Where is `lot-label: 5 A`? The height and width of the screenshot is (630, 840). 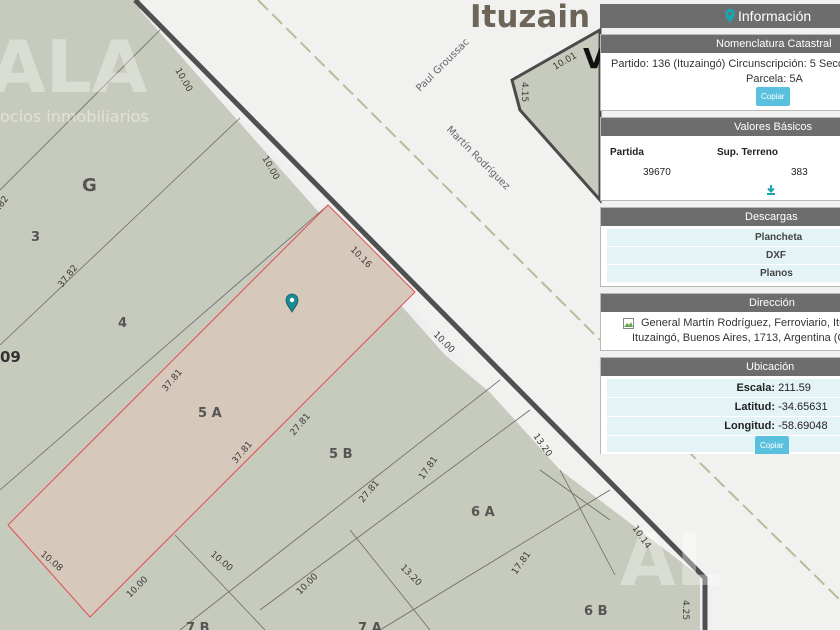 lot-label: 5 A is located at coordinates (210, 413).